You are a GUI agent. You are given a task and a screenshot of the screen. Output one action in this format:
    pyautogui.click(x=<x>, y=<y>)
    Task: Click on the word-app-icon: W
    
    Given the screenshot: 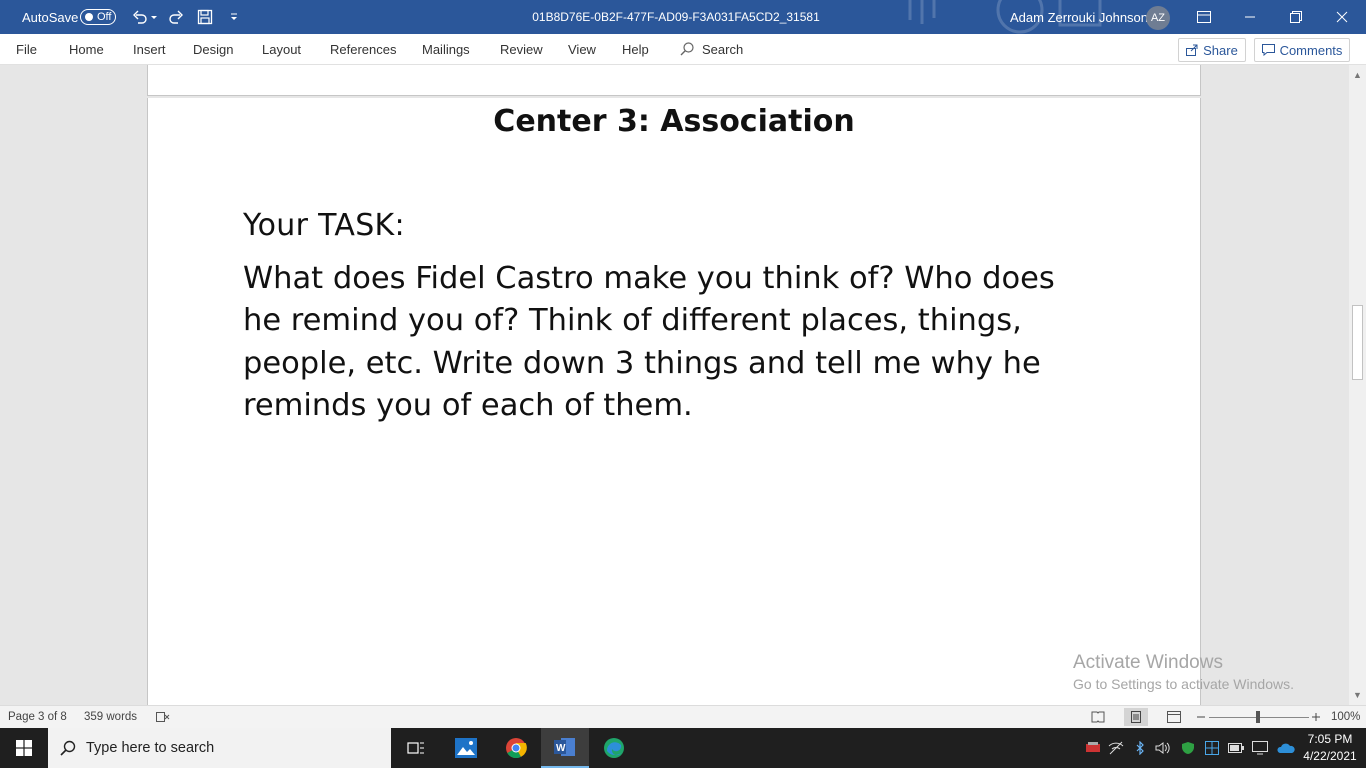 What is the action you would take?
    pyautogui.click(x=565, y=748)
    